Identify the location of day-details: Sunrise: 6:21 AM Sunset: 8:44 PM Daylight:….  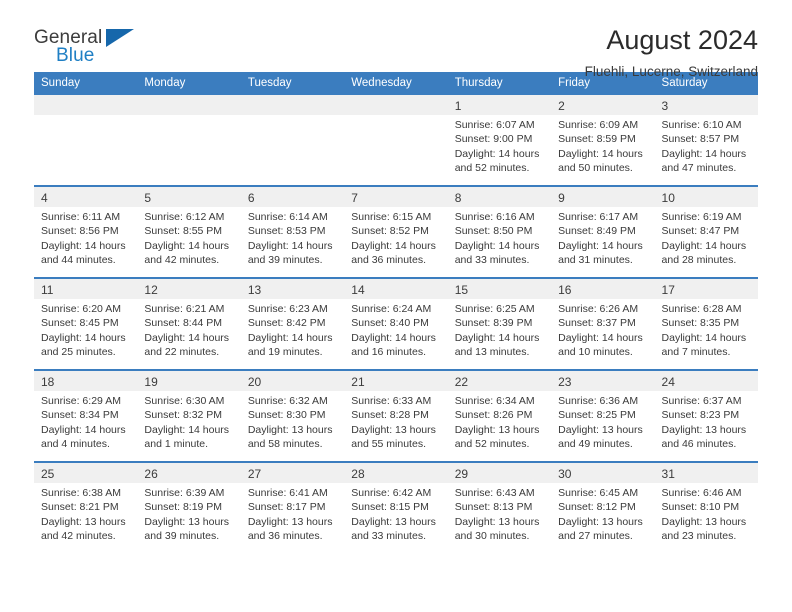
(188, 329).